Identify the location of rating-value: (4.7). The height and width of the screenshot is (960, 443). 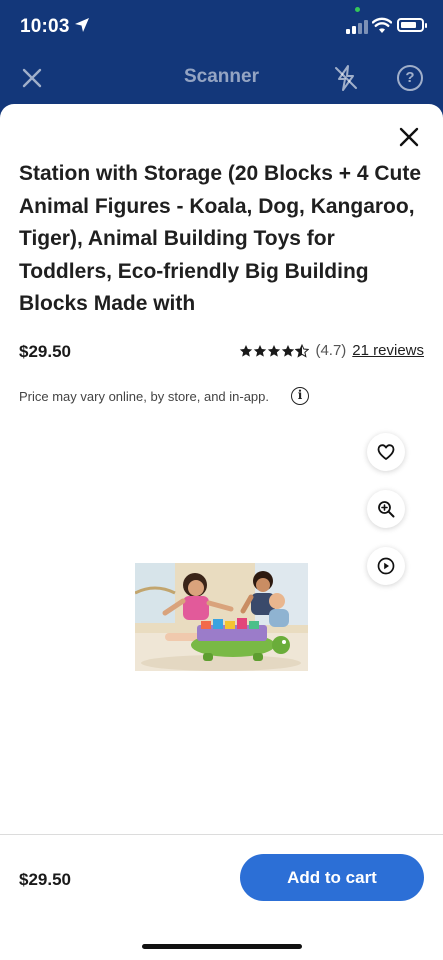
(331, 350).